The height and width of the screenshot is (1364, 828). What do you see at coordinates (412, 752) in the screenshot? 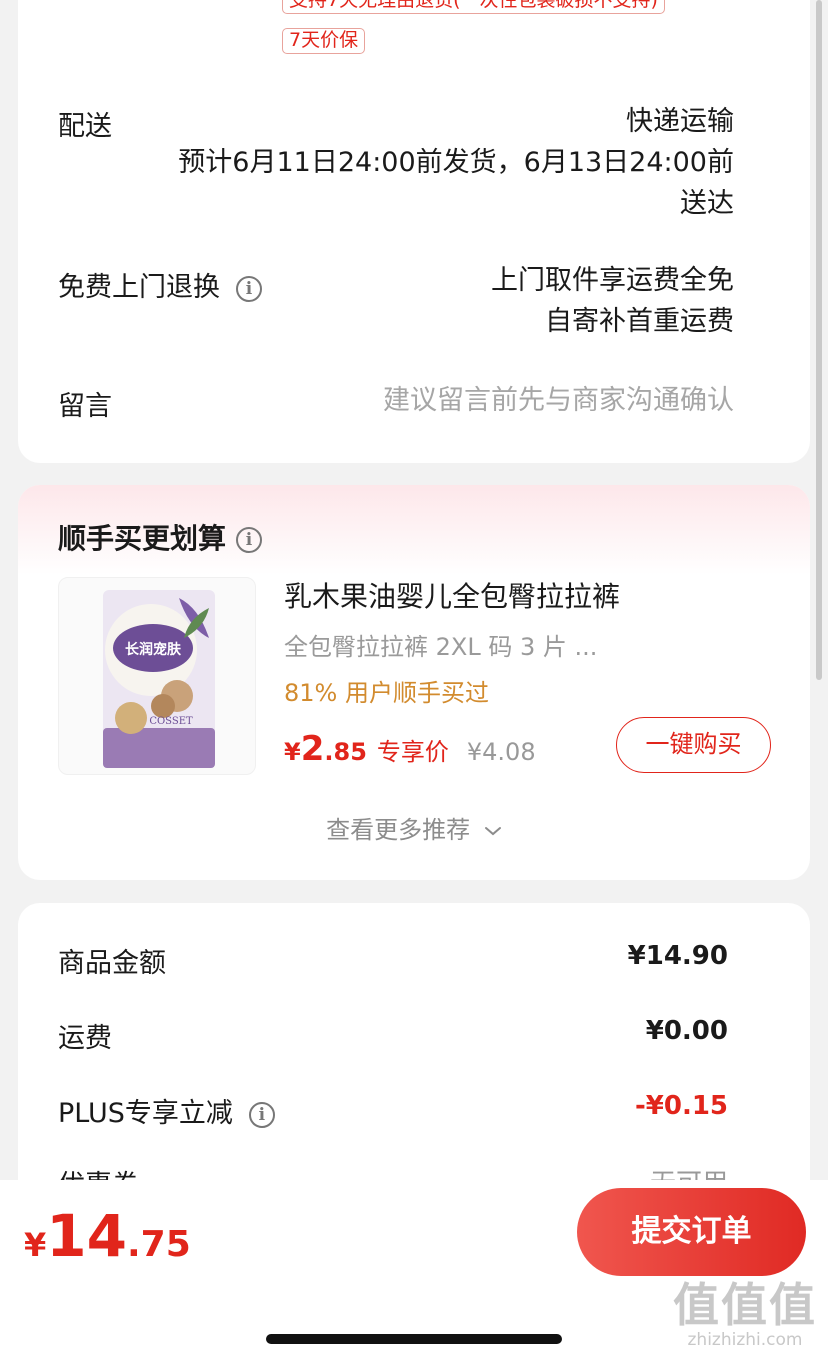
I see `price-label: 专享价` at bounding box center [412, 752].